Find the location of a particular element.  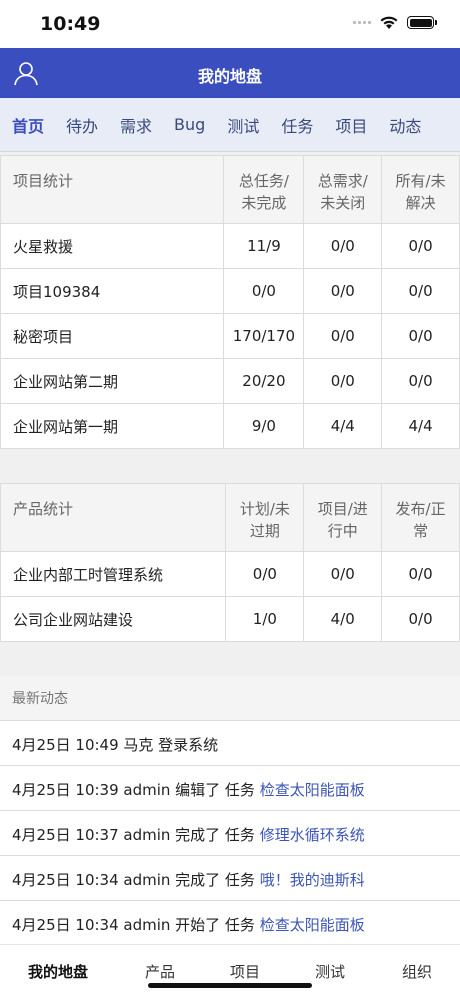

table-cell: 4/0 is located at coordinates (343, 619).